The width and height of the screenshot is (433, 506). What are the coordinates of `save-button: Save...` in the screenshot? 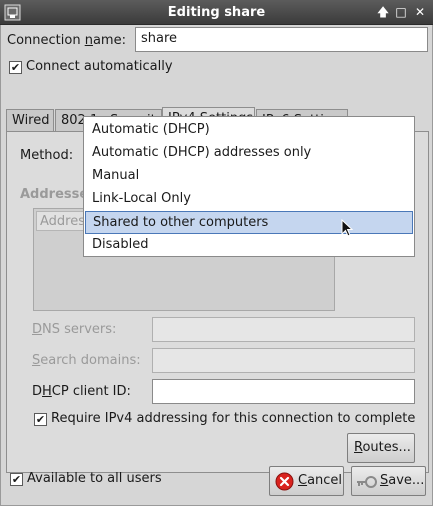 It's located at (388, 481).